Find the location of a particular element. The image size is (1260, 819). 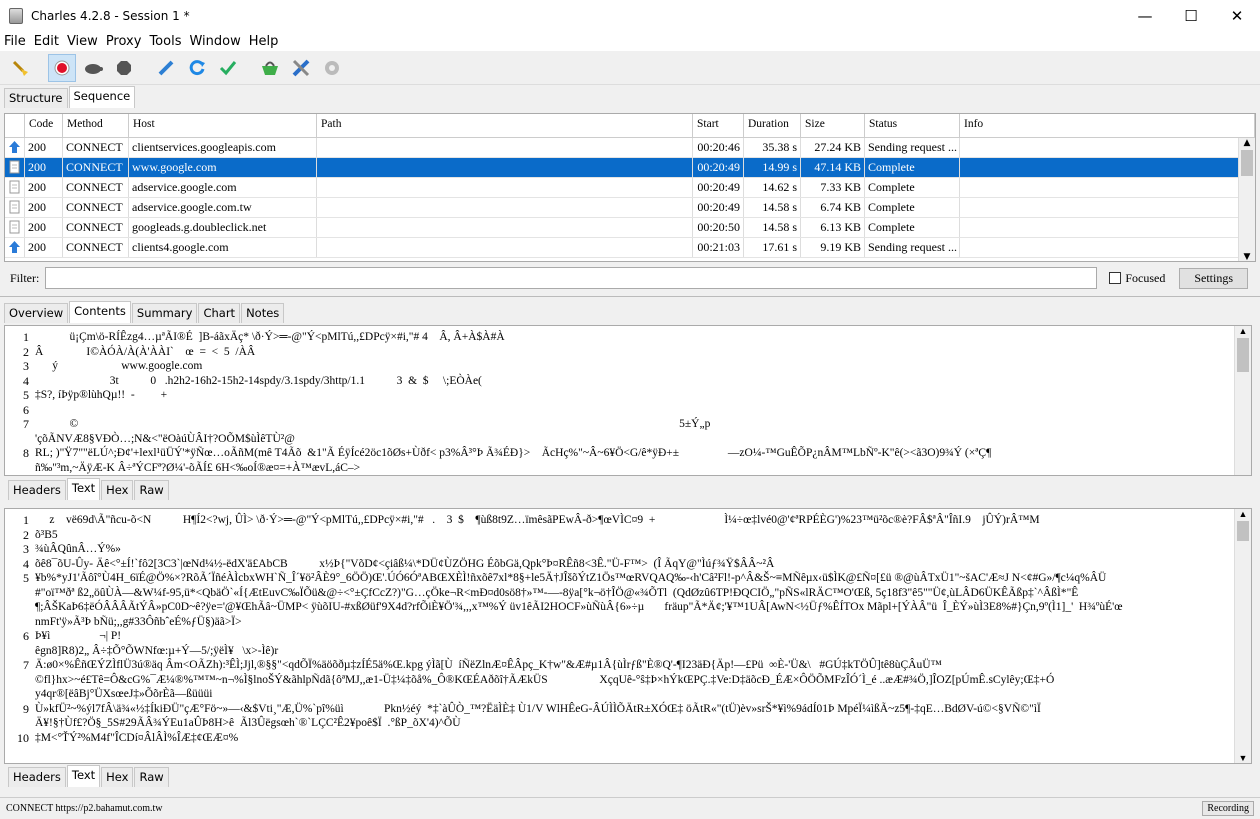

menu-tools: Tools is located at coordinates (165, 41).